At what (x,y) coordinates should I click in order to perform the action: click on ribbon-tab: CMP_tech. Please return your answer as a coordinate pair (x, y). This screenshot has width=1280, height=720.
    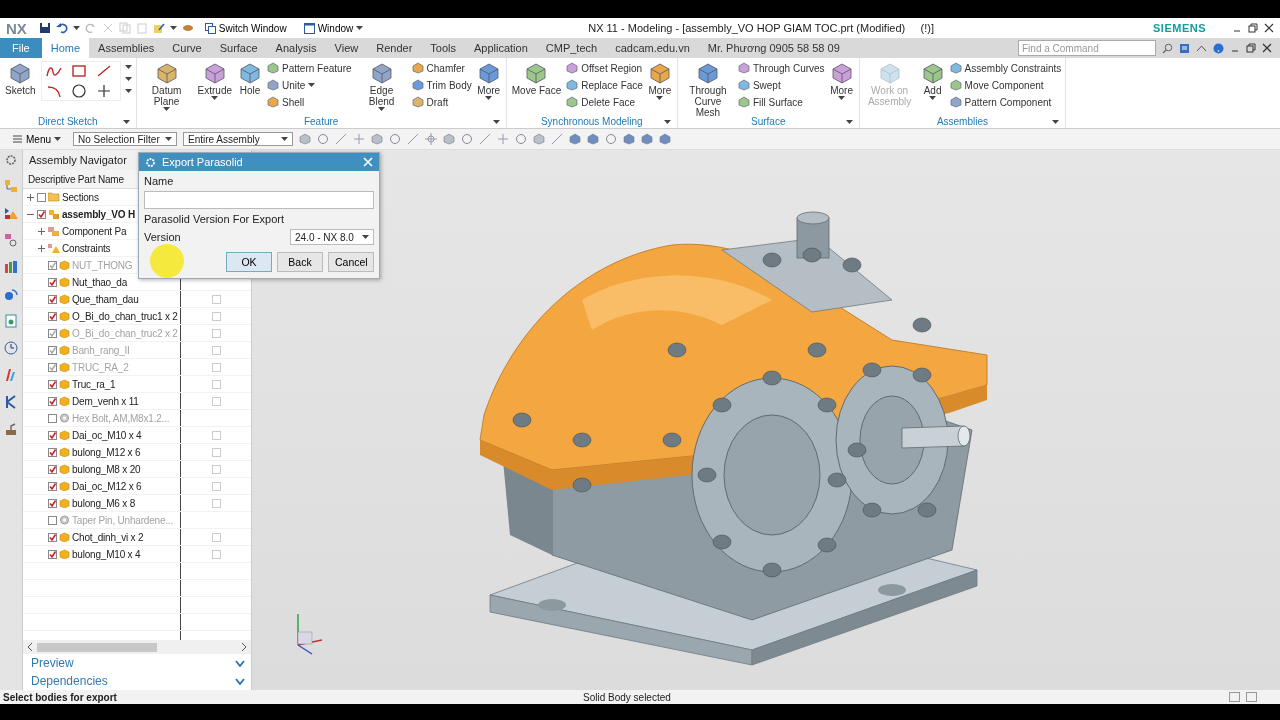
    Looking at the image, I should click on (571, 48).